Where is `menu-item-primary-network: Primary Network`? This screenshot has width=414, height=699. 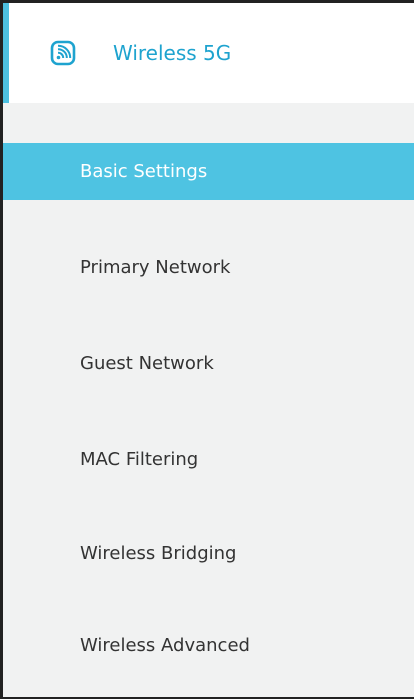
menu-item-primary-network: Primary Network is located at coordinates (208, 267).